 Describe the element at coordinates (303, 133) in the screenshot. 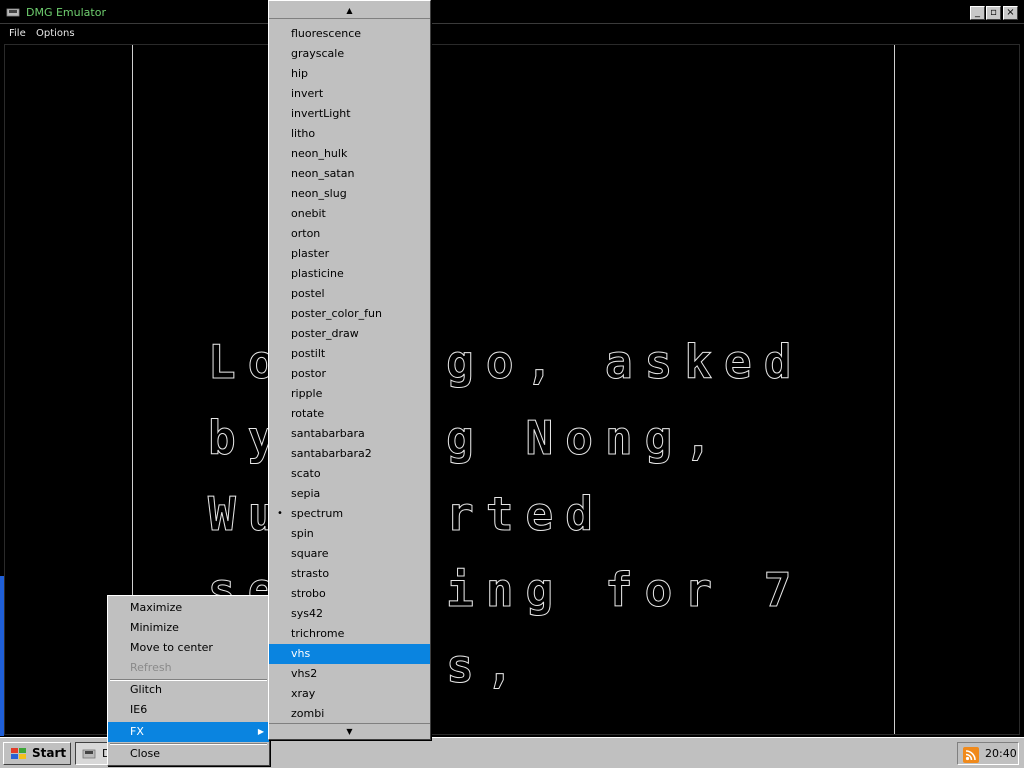

I see `fx-item-label: litho` at that location.